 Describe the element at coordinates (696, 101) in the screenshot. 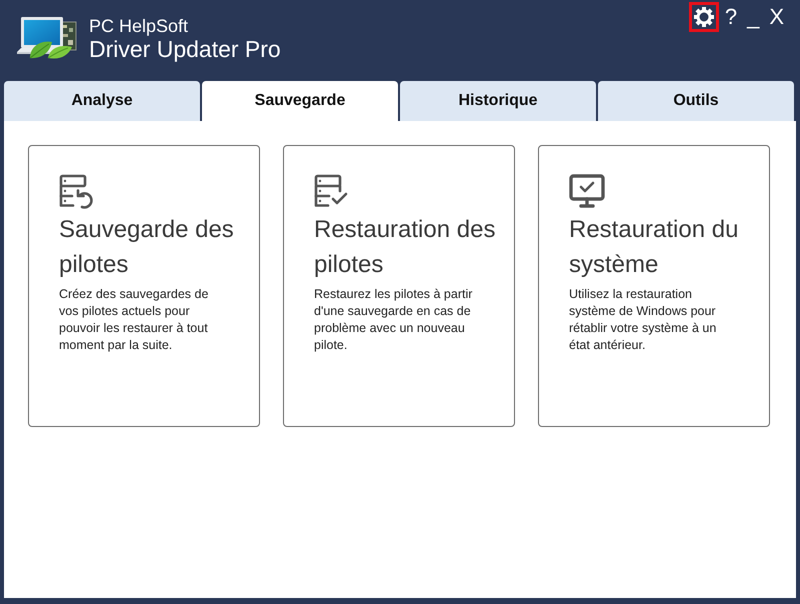

I see `tab: Outils` at that location.